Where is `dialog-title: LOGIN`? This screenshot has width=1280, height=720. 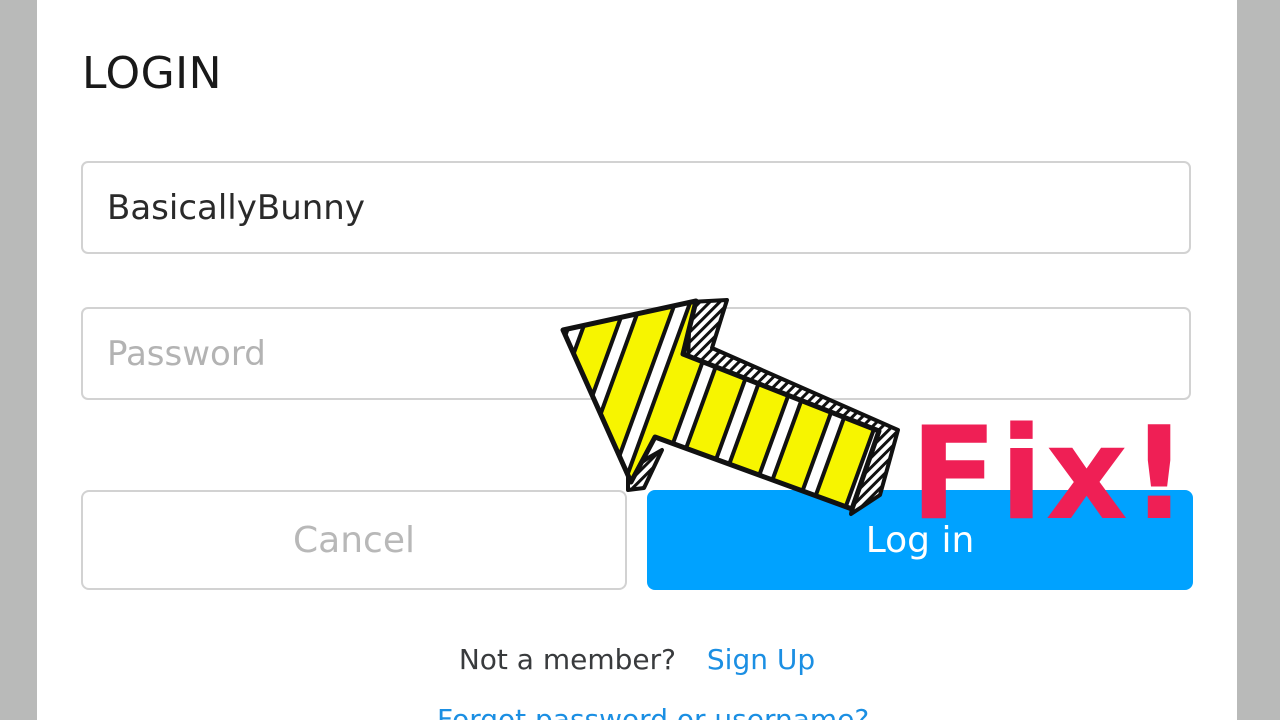
dialog-title: LOGIN is located at coordinates (152, 73).